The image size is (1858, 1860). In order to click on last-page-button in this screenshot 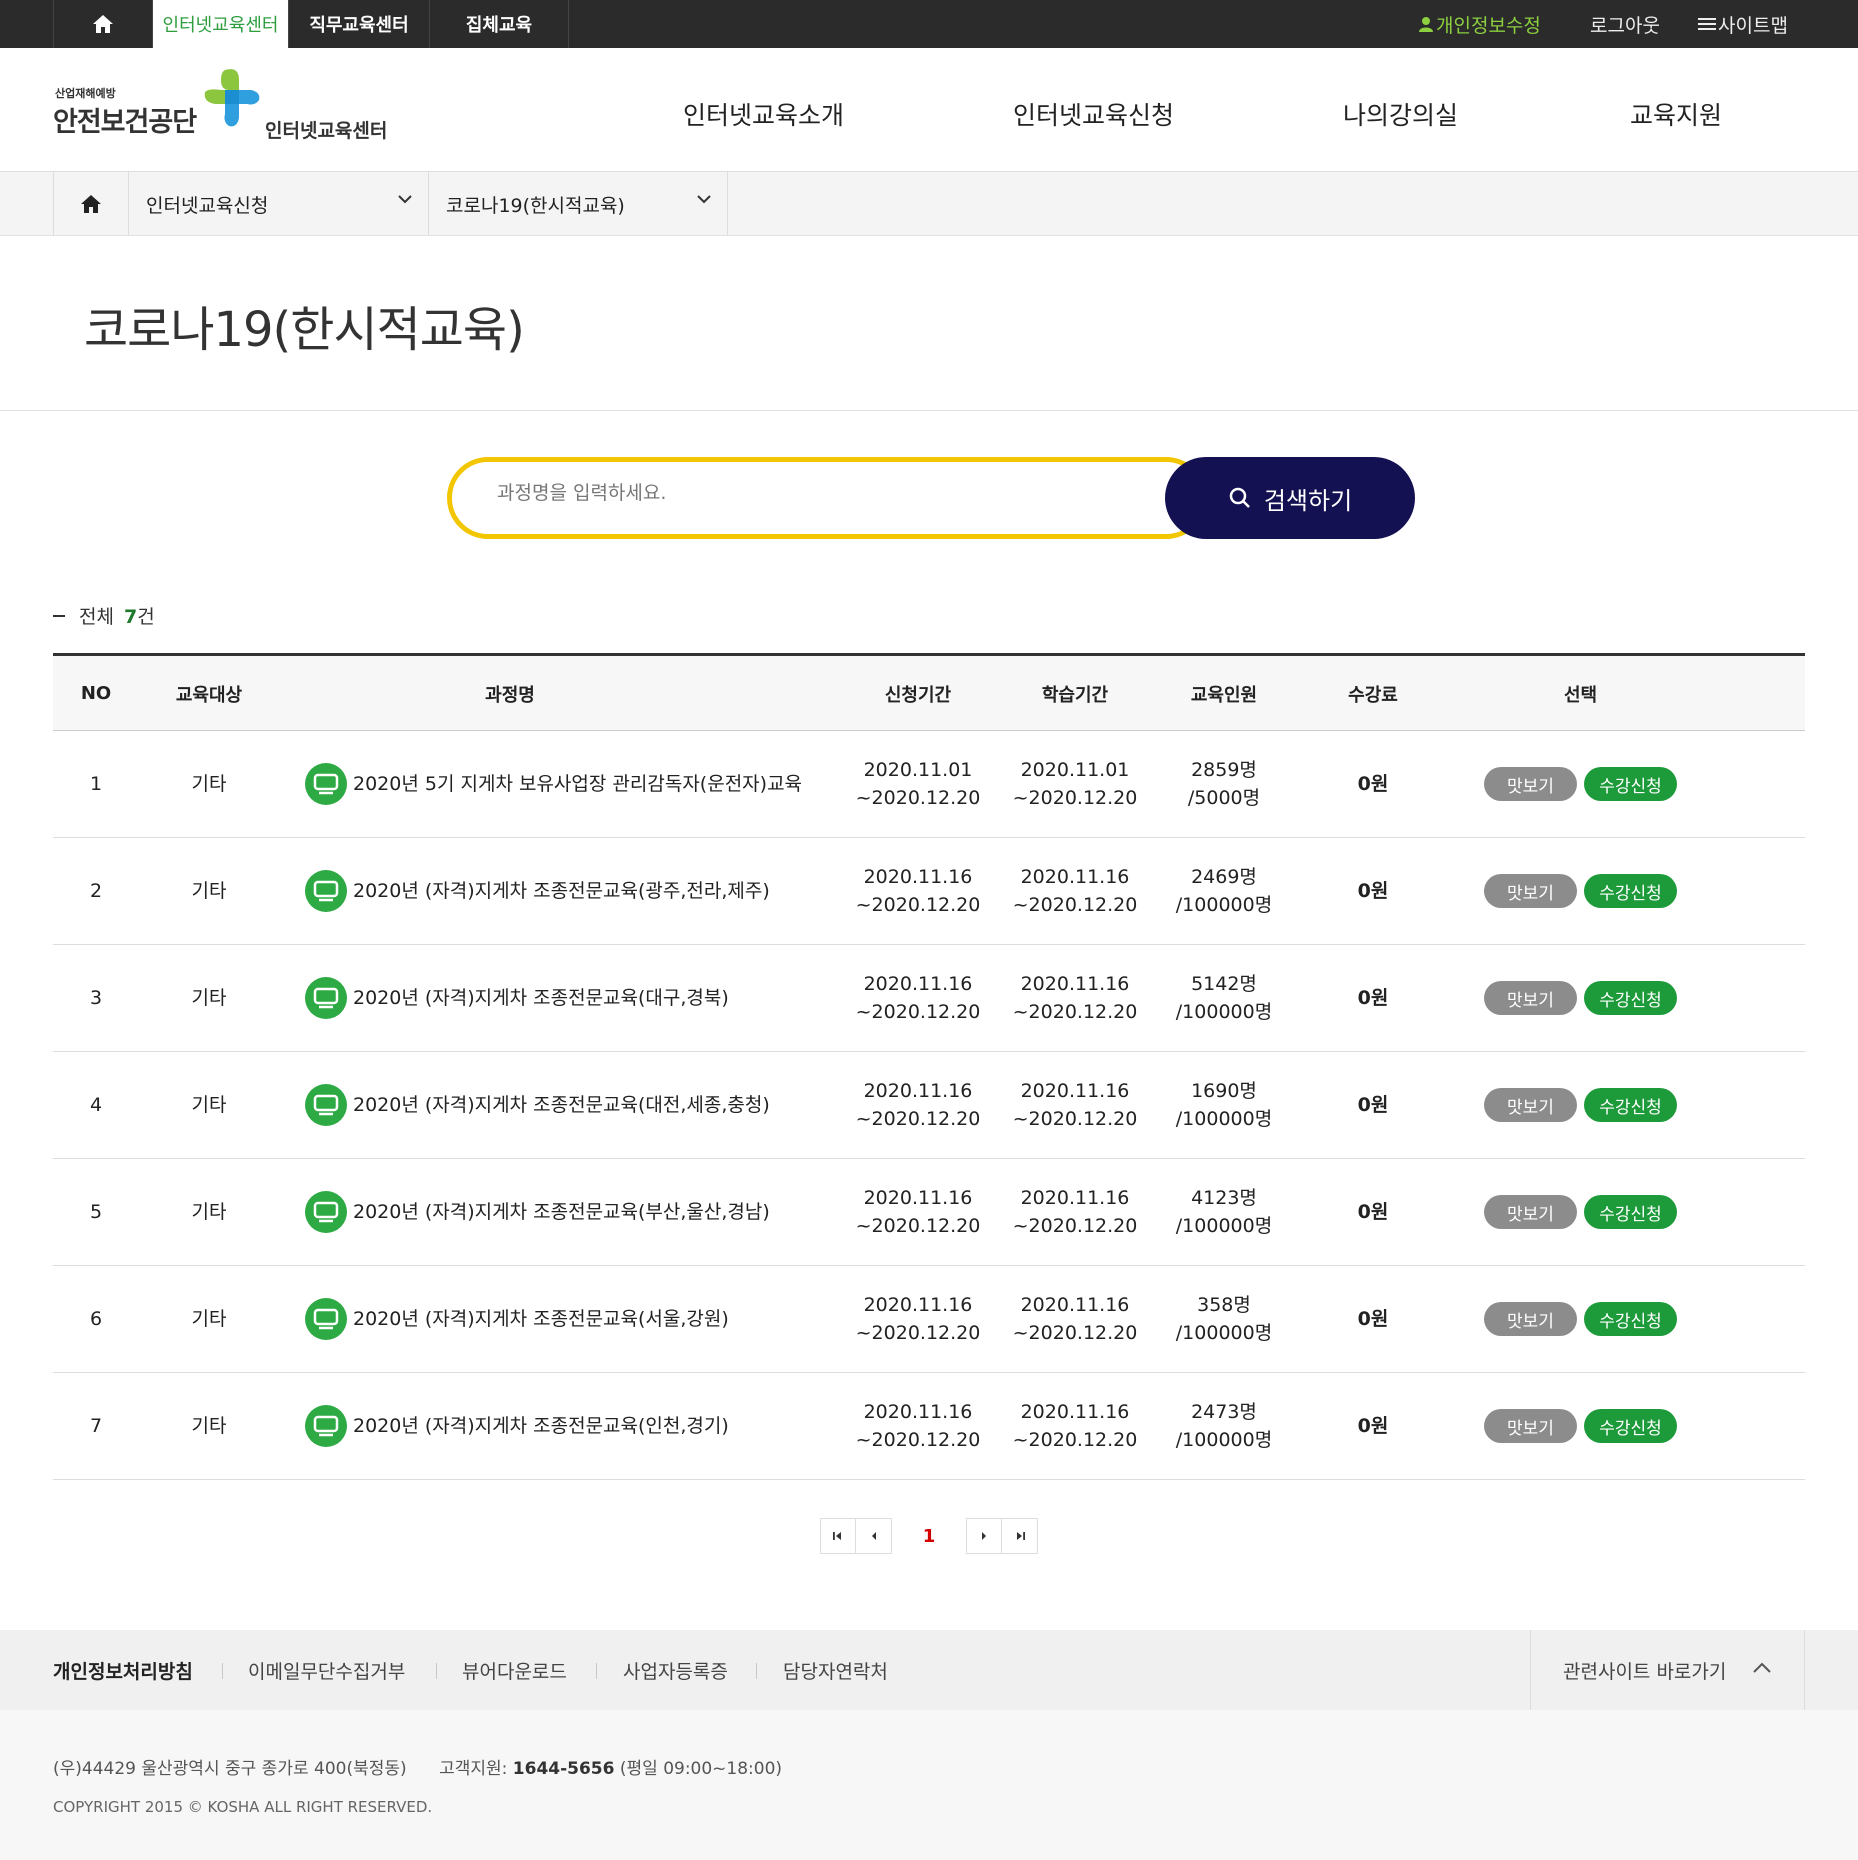, I will do `click(1020, 1536)`.